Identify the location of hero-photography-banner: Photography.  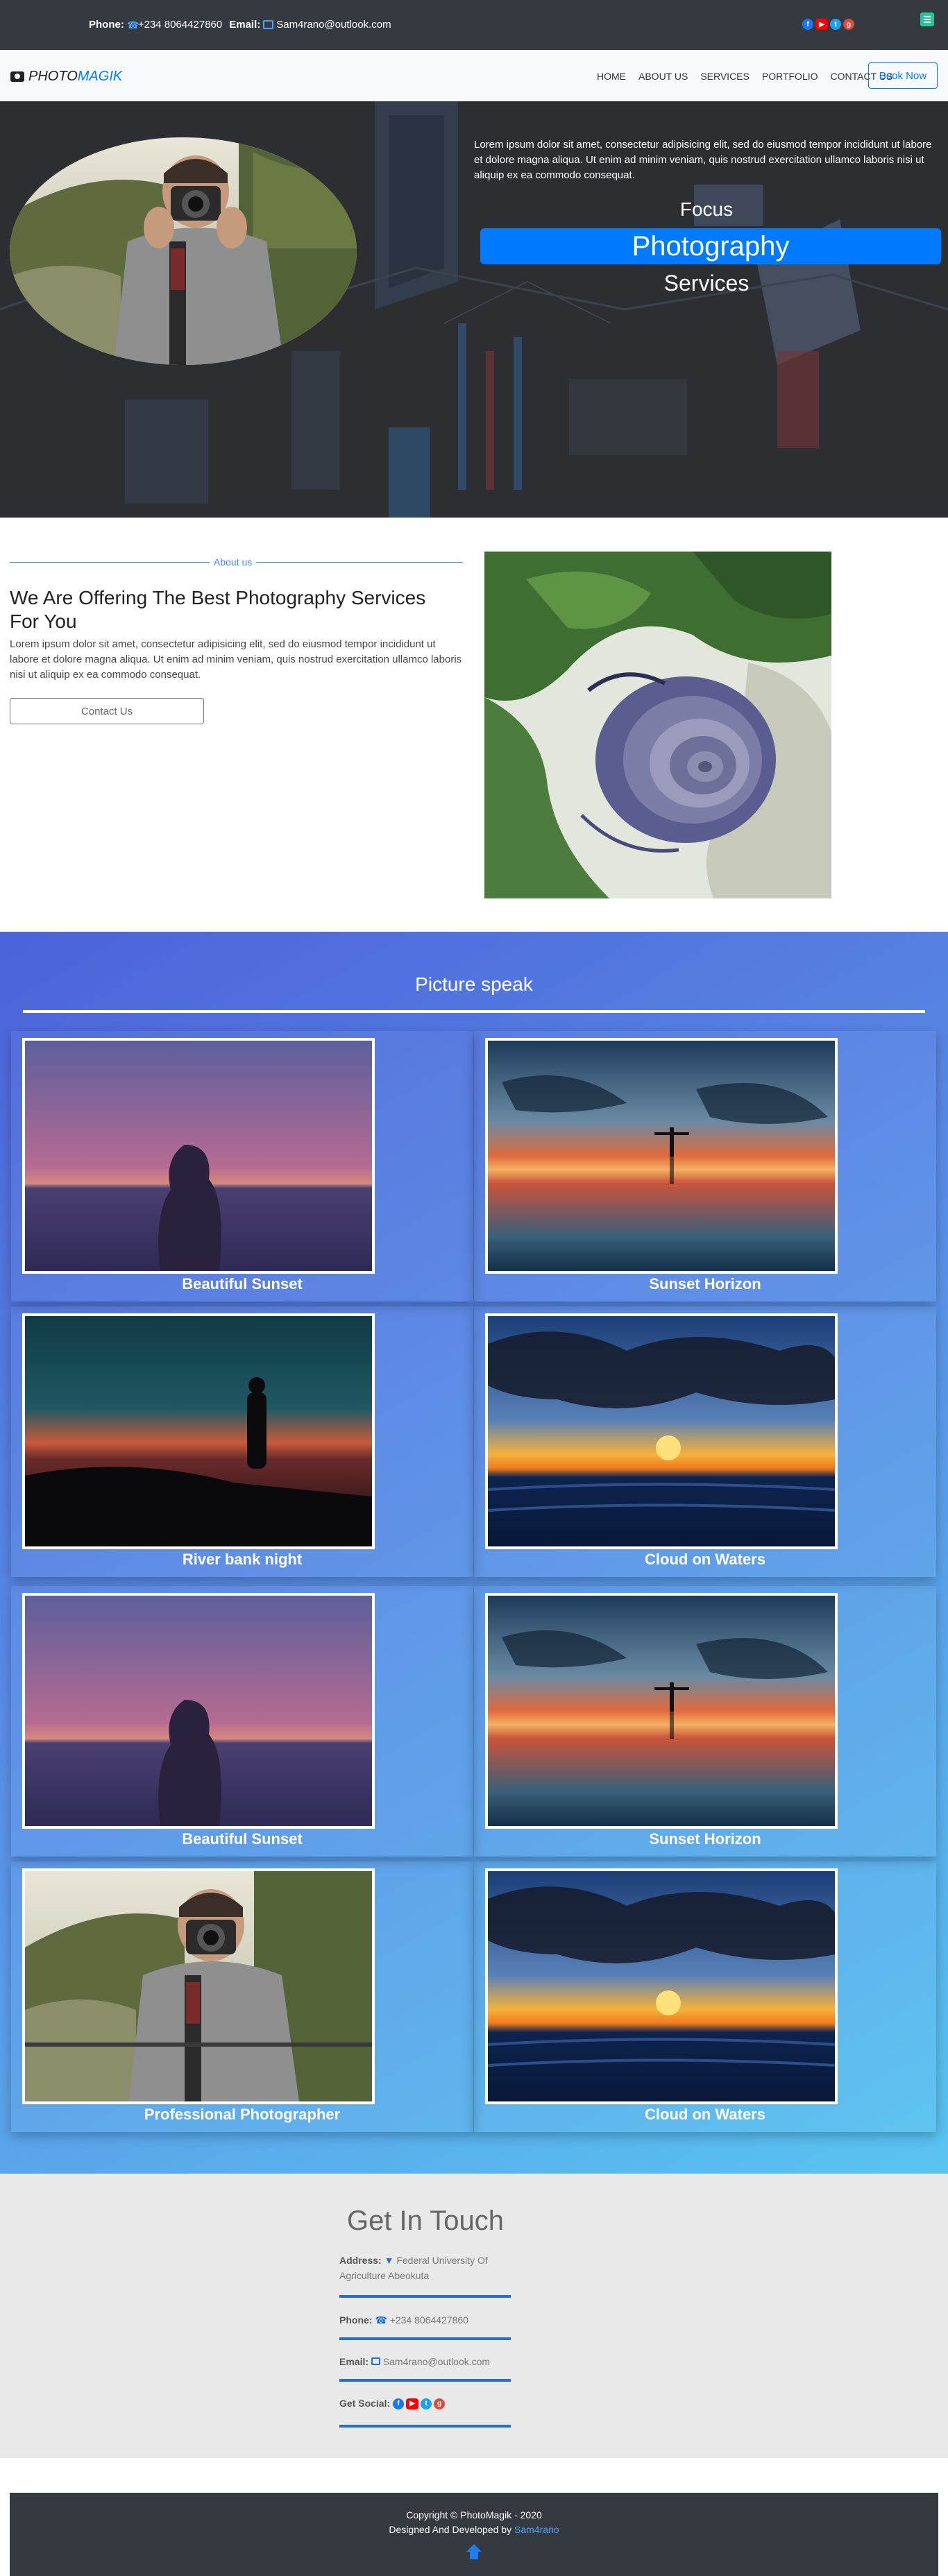
(710, 246).